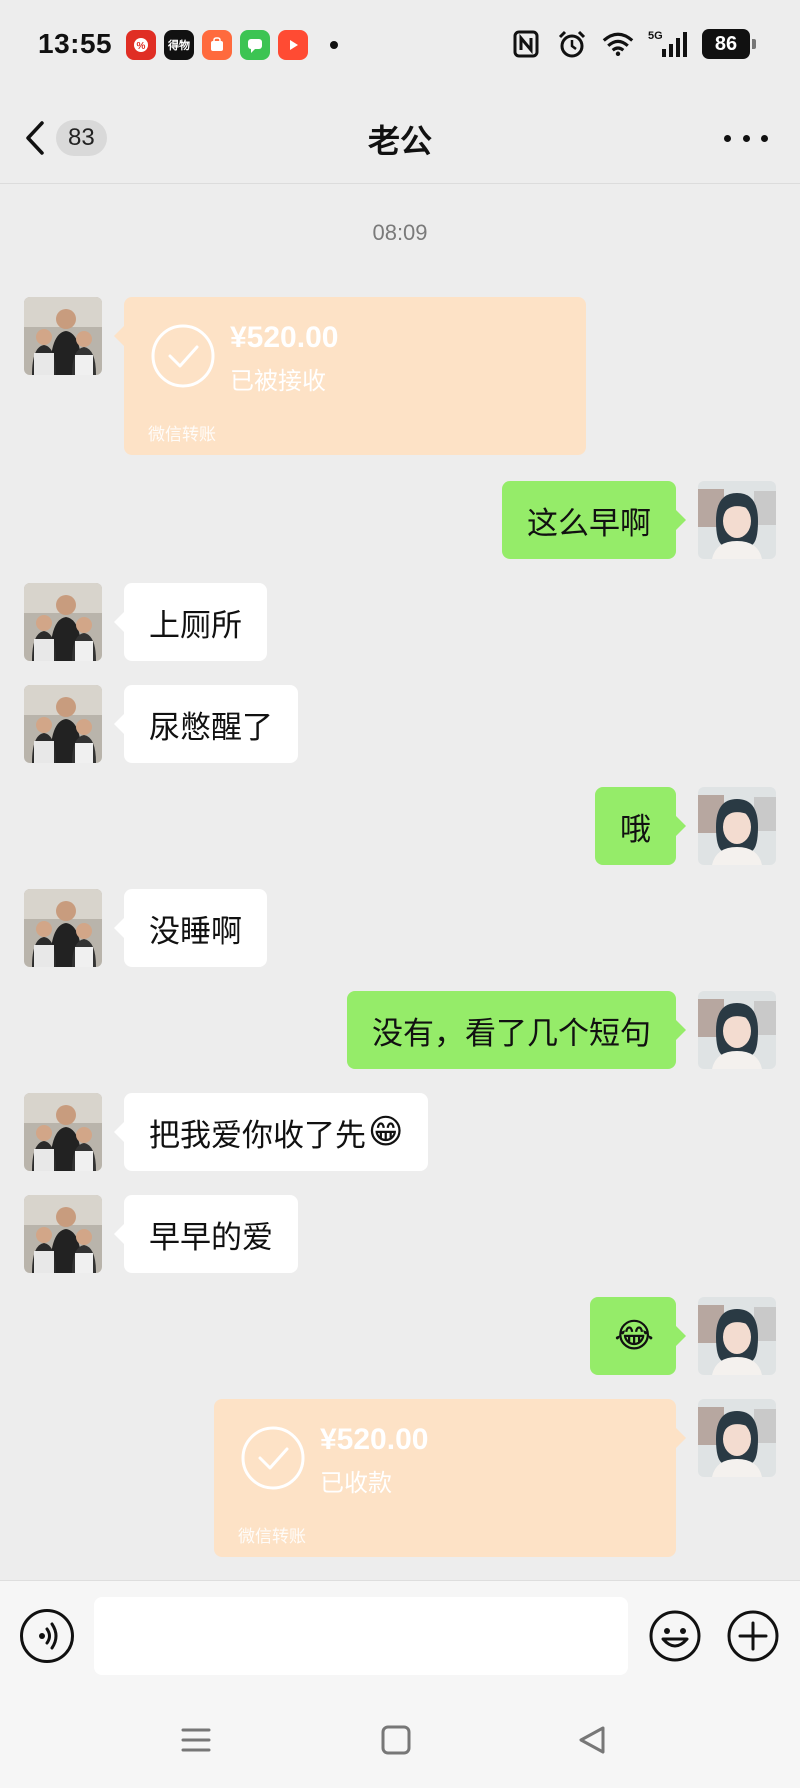 Image resolution: width=800 pixels, height=1788 pixels. What do you see at coordinates (361, 1636) in the screenshot?
I see `message-input` at bounding box center [361, 1636].